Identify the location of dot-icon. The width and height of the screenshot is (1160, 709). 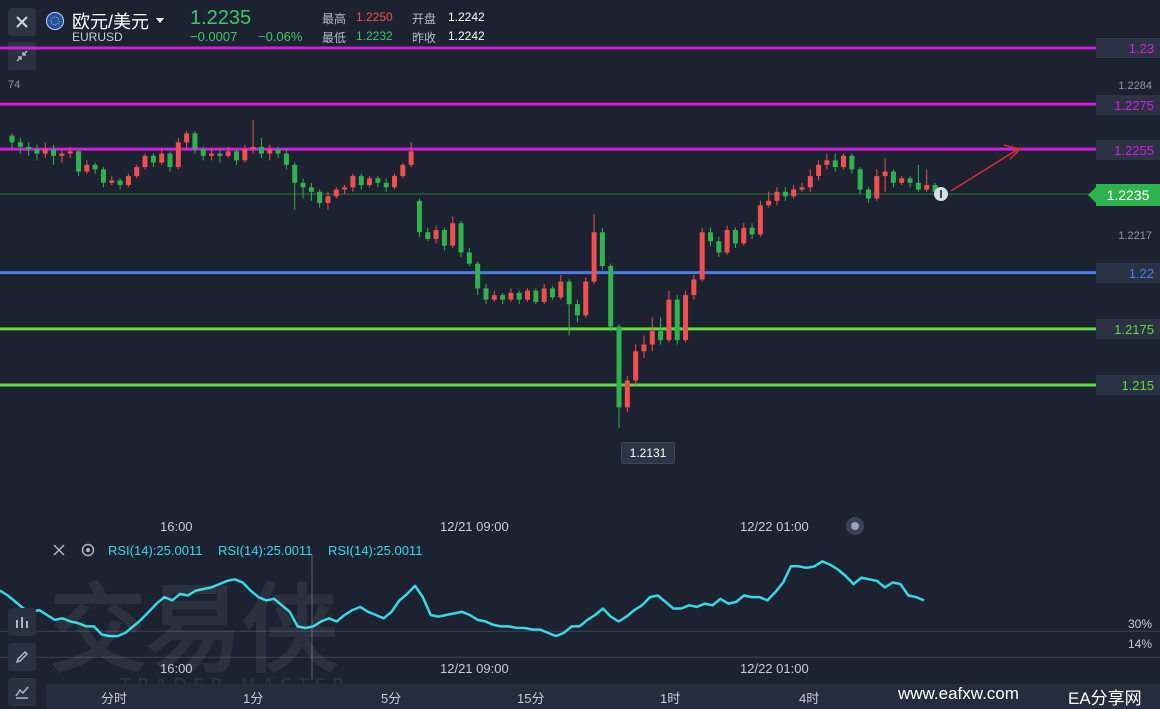
(855, 526).